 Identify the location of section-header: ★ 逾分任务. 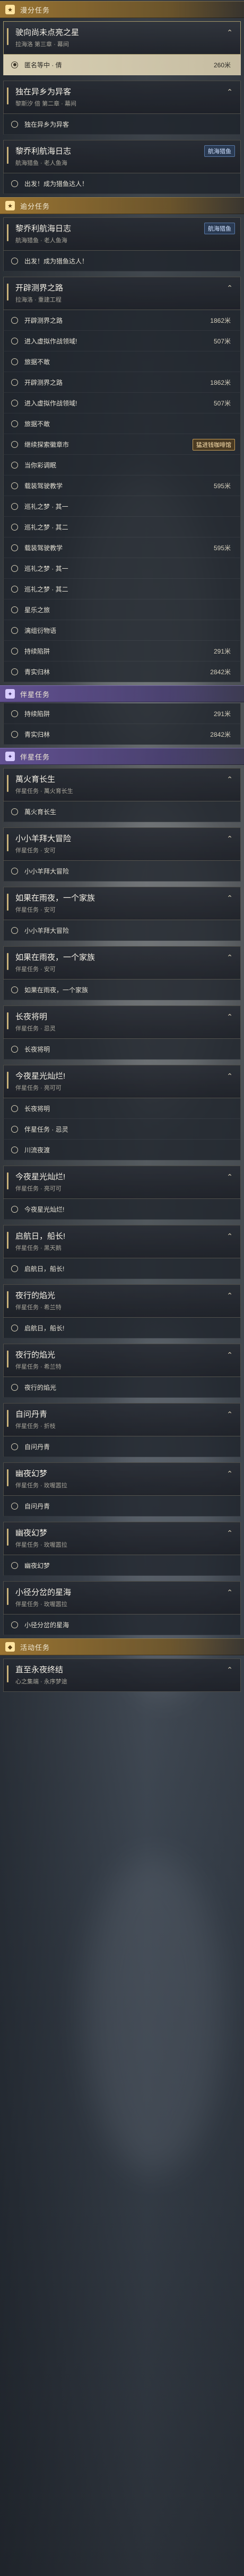
(122, 205).